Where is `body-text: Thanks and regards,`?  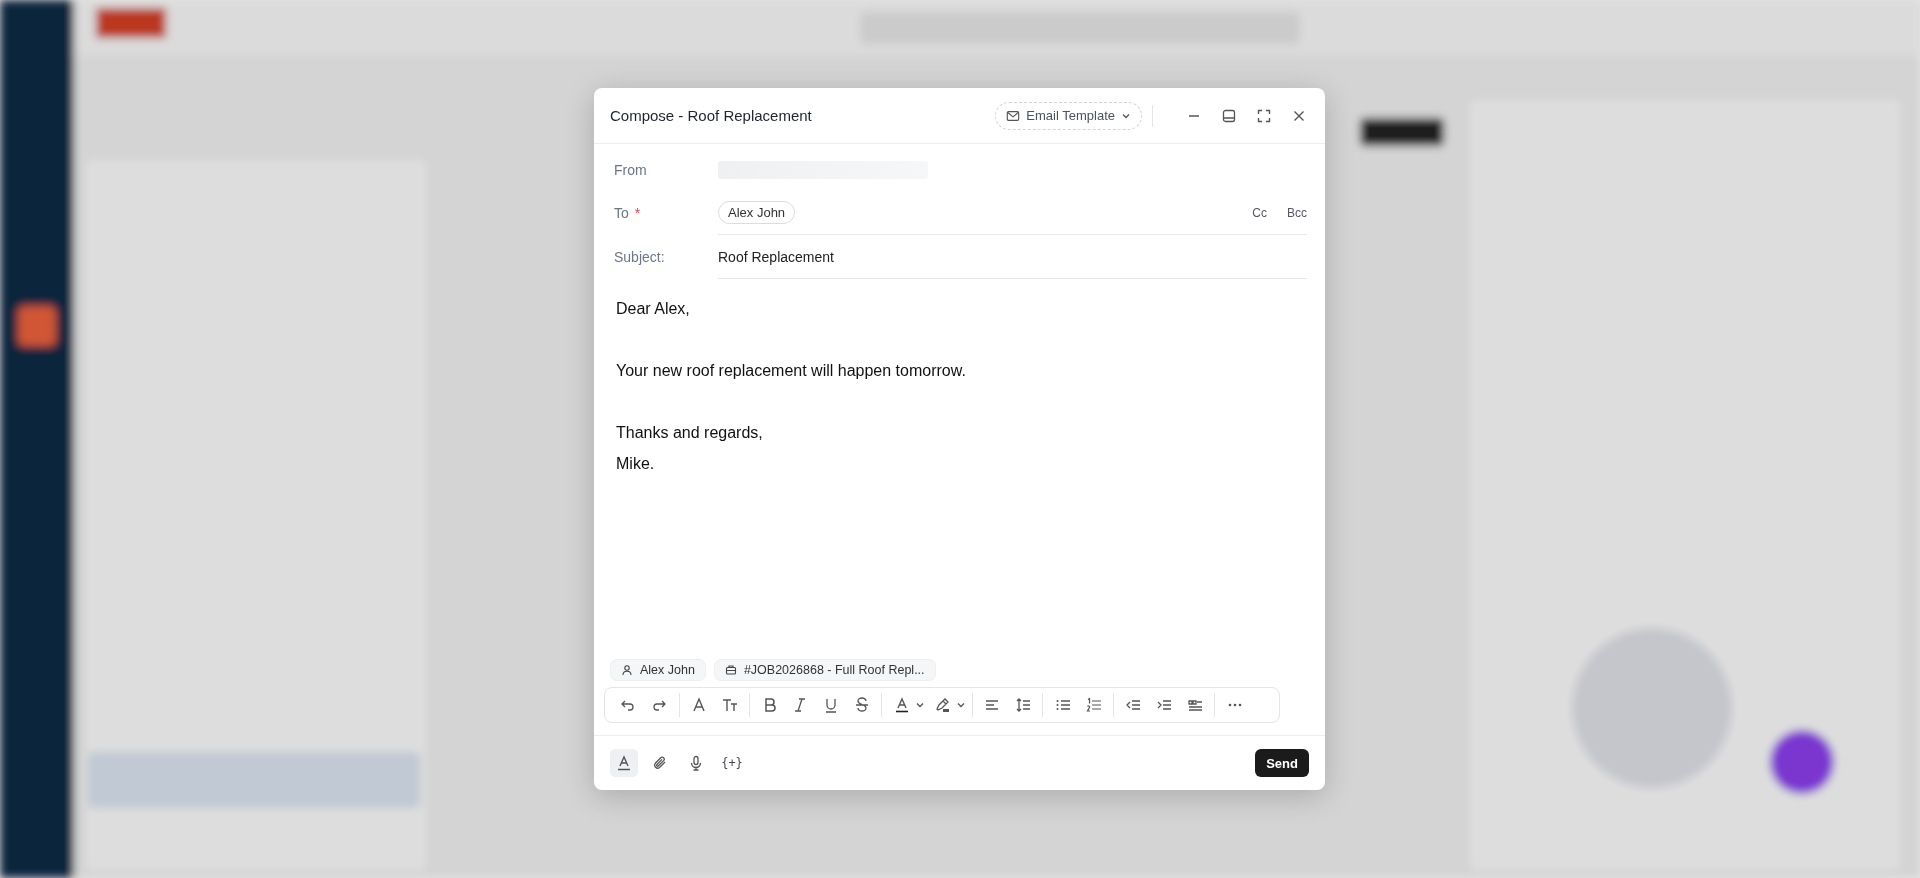 body-text: Thanks and regards, is located at coordinates (690, 433).